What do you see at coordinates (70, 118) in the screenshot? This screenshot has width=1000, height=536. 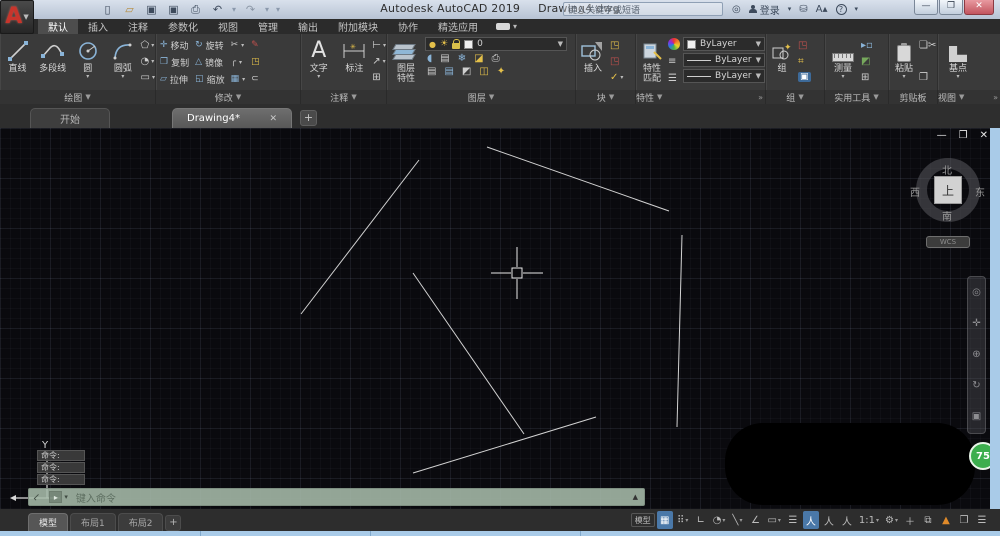 I see `tab-start: 开始` at bounding box center [70, 118].